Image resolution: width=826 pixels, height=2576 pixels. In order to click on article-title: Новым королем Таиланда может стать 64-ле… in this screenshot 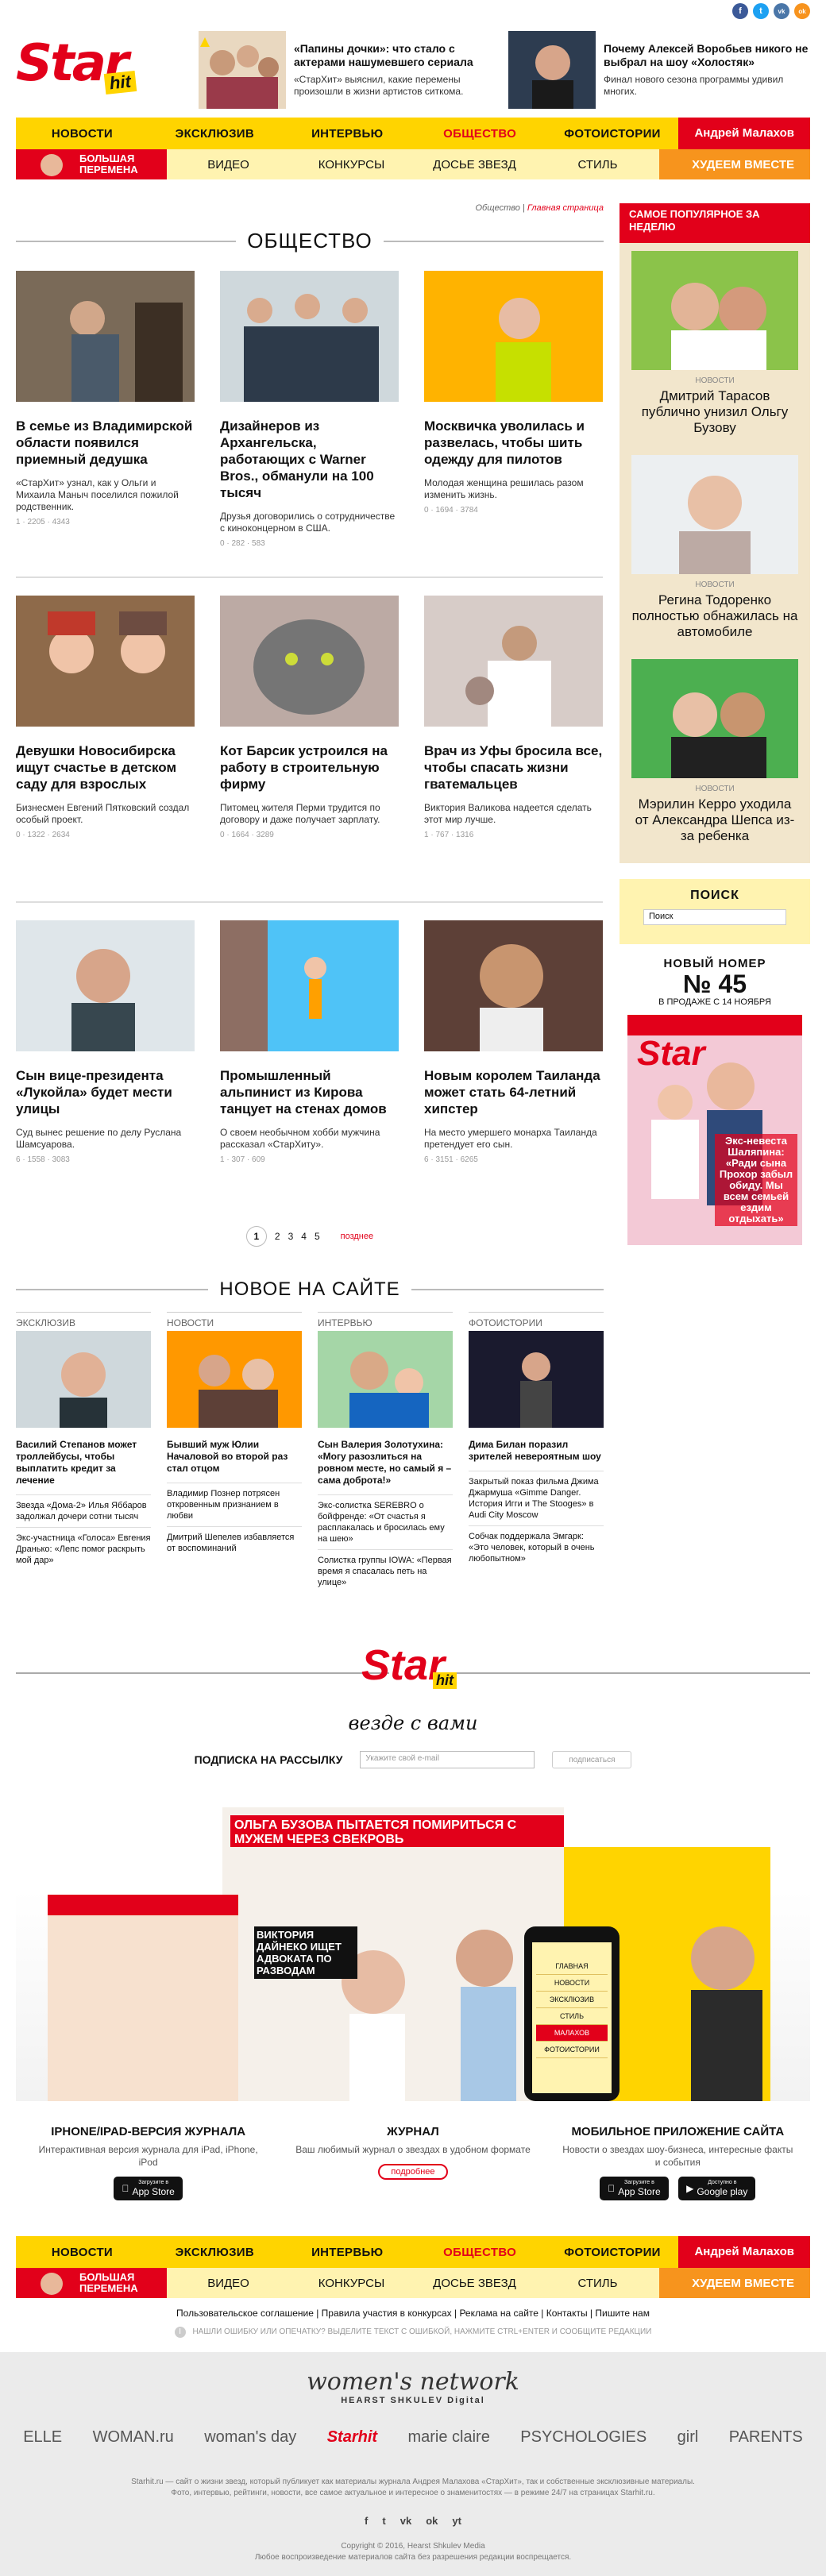, I will do `click(513, 1092)`.